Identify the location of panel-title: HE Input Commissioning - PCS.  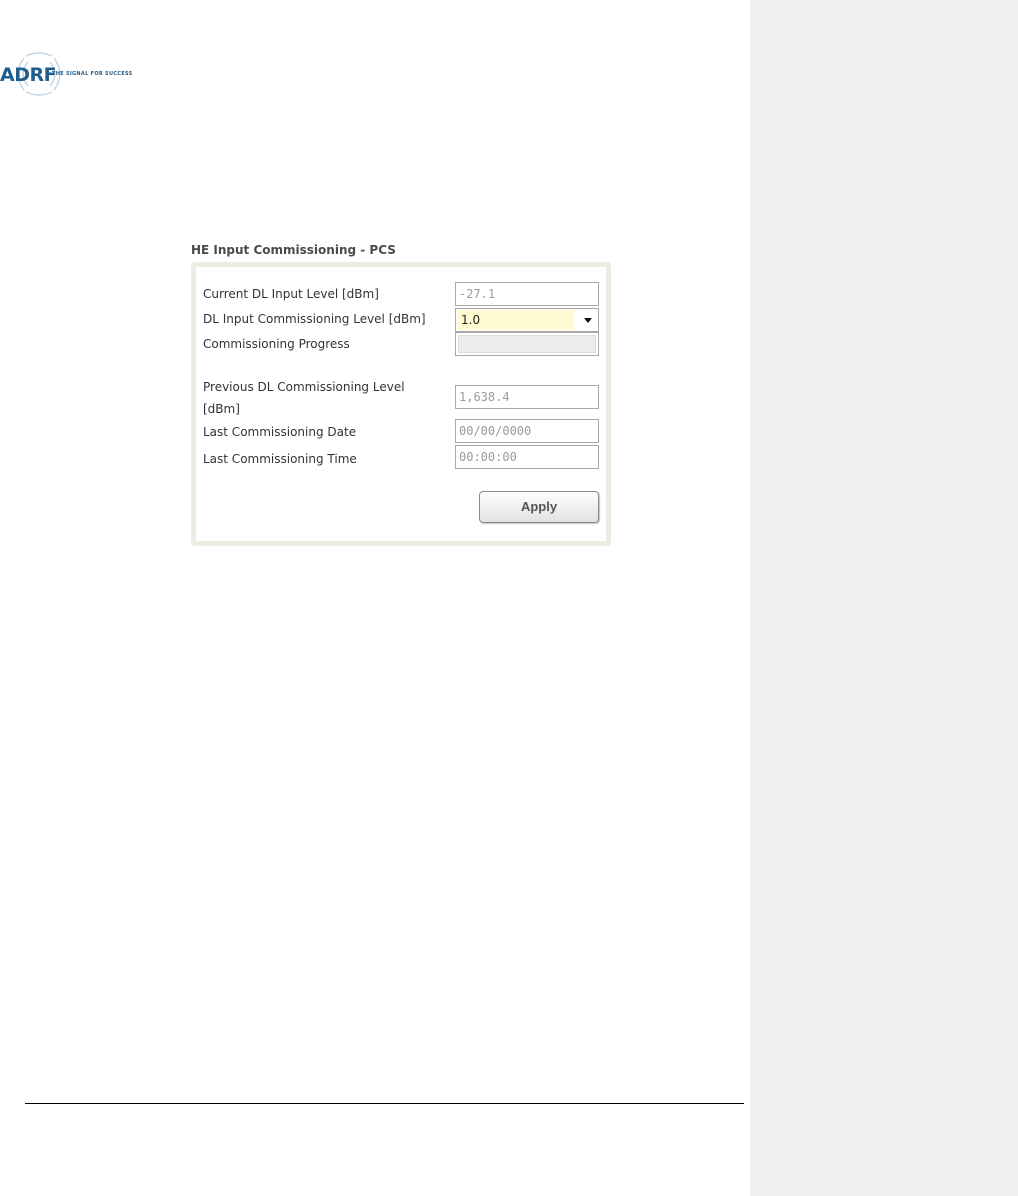
(293, 250).